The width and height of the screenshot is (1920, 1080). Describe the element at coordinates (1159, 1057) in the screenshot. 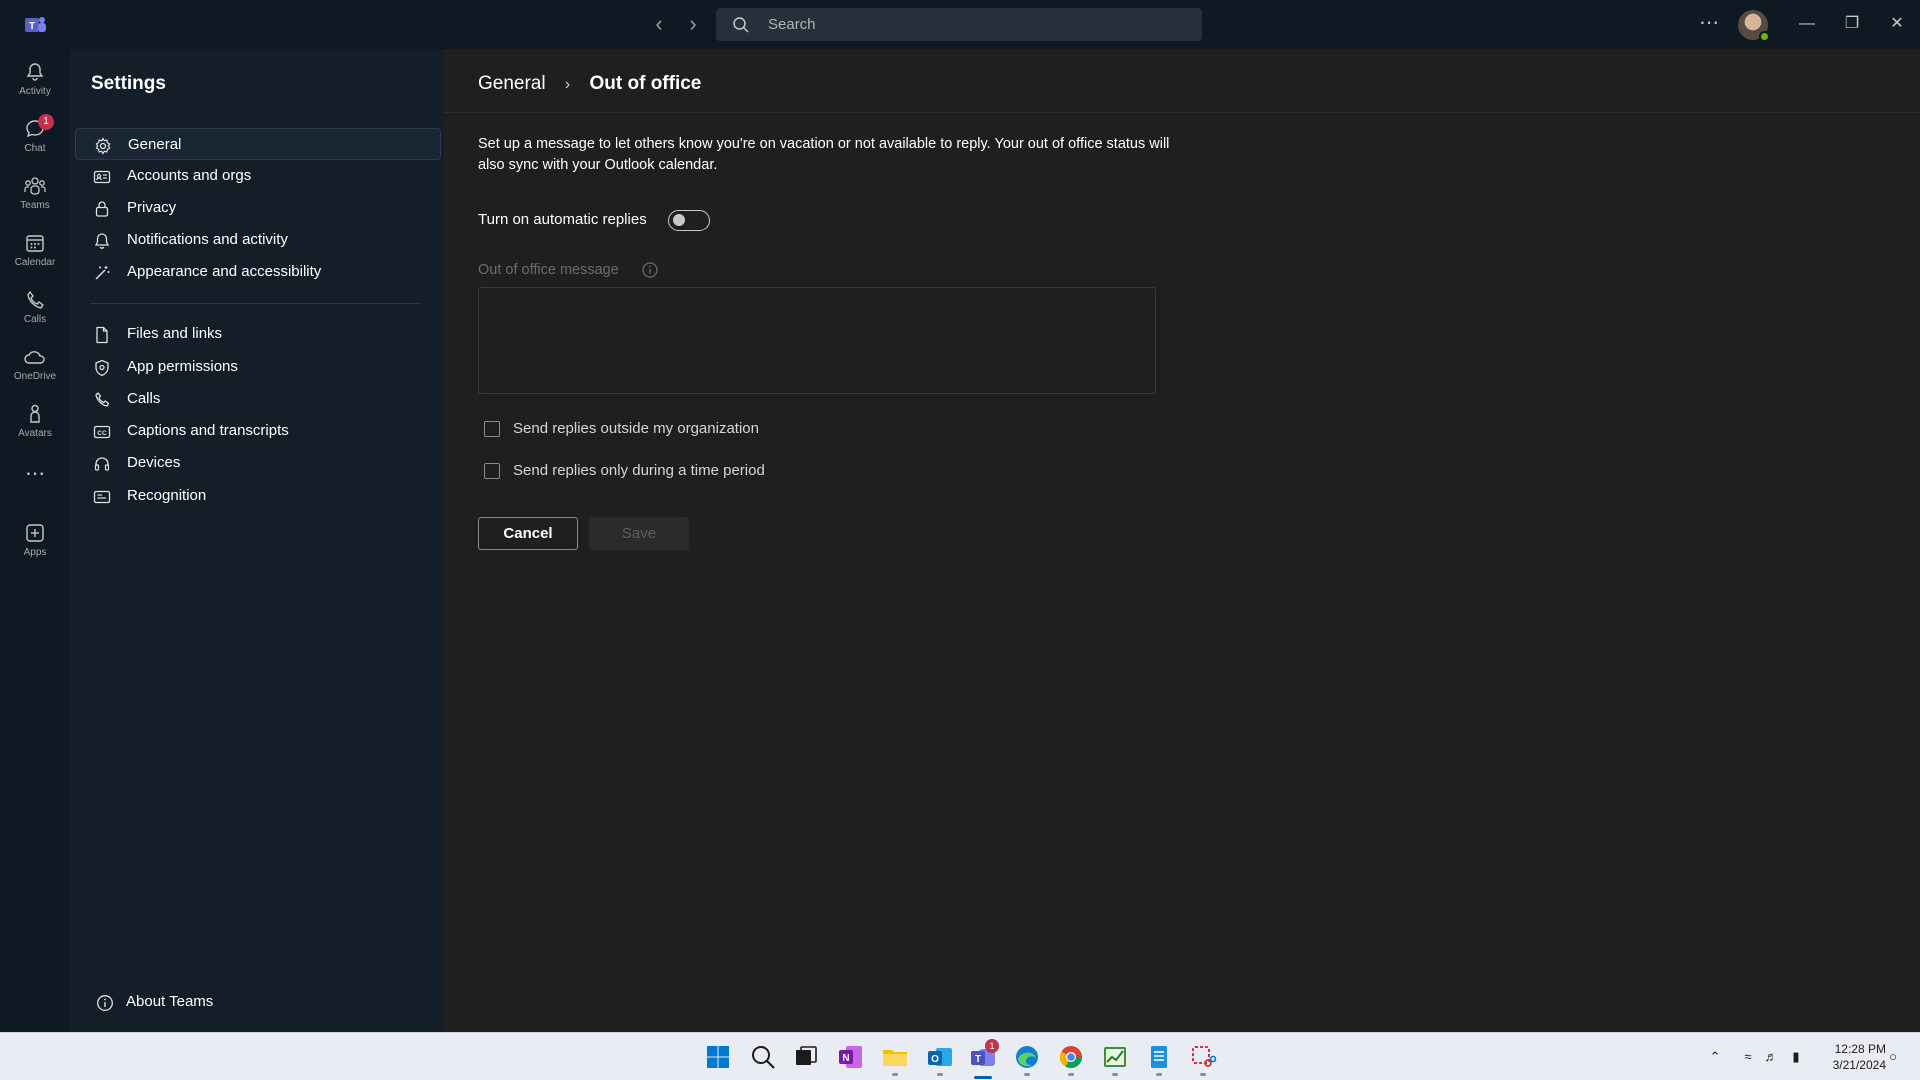

I see `notepad-icon` at that location.